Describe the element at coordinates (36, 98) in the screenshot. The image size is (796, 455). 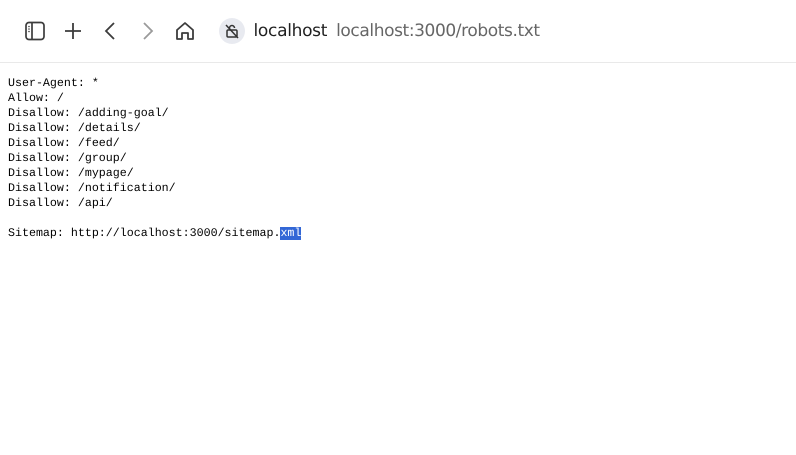
I see `text-line: Allow: /` at that location.